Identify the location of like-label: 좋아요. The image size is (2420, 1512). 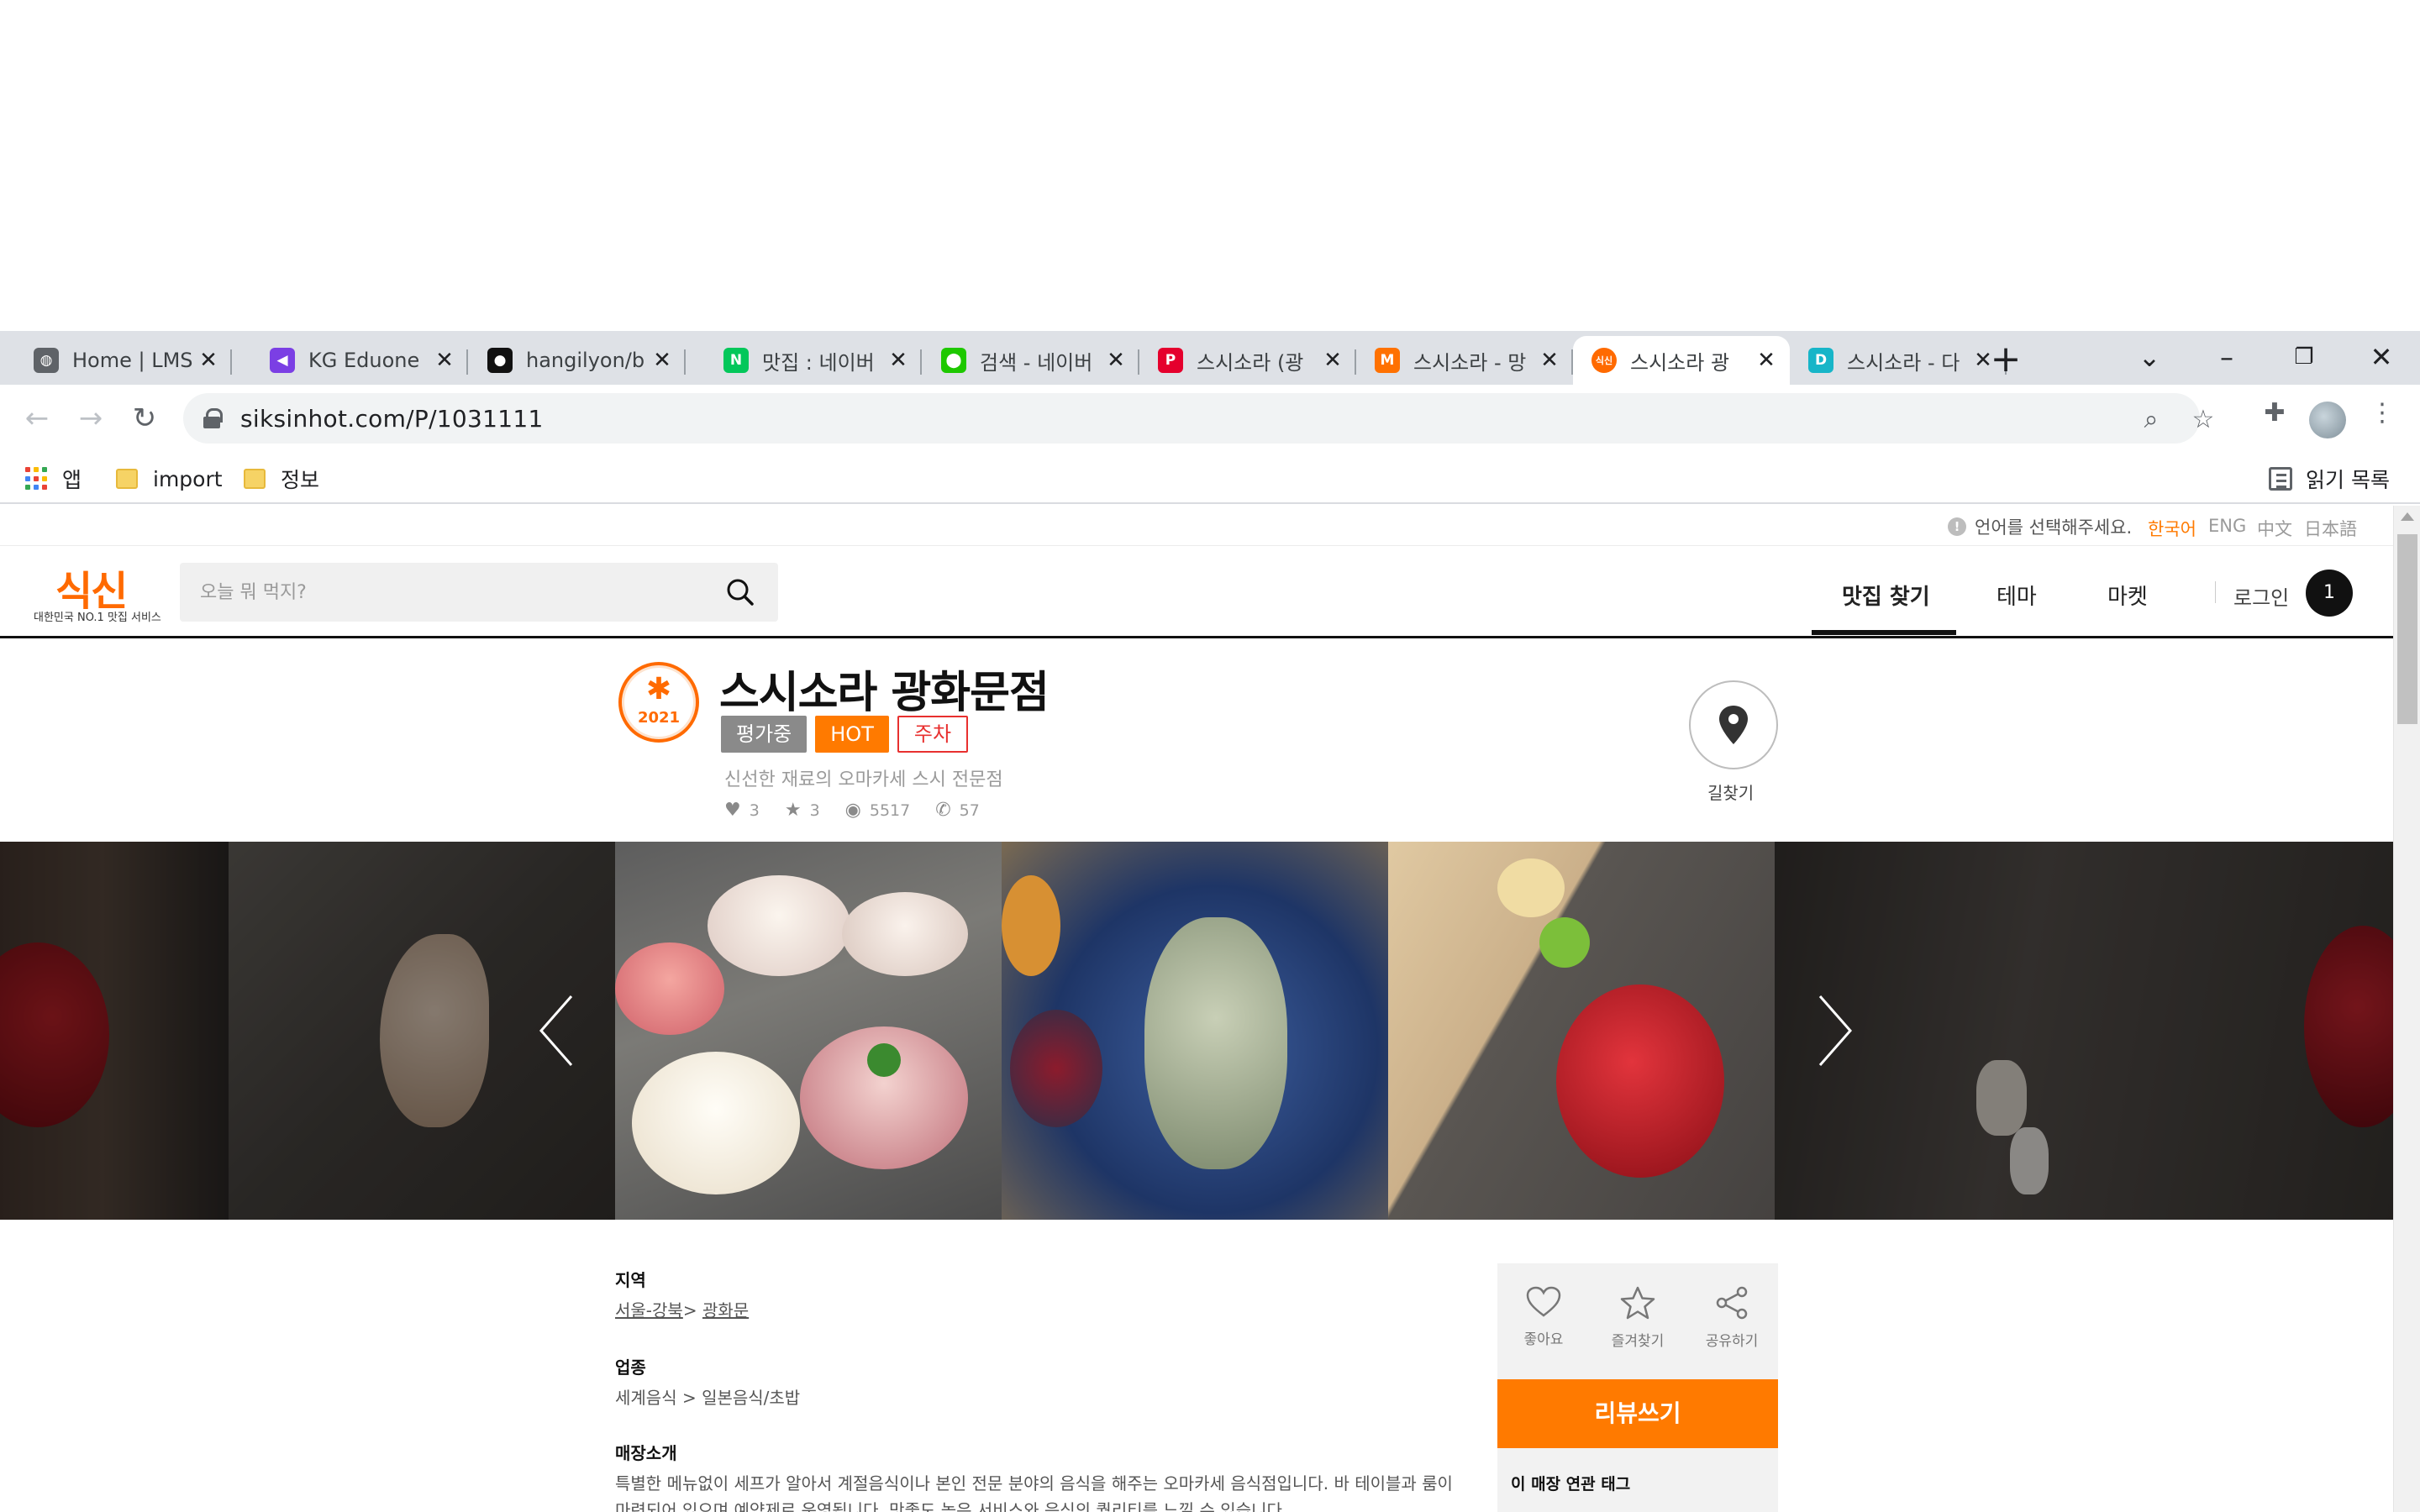
(1543, 1339).